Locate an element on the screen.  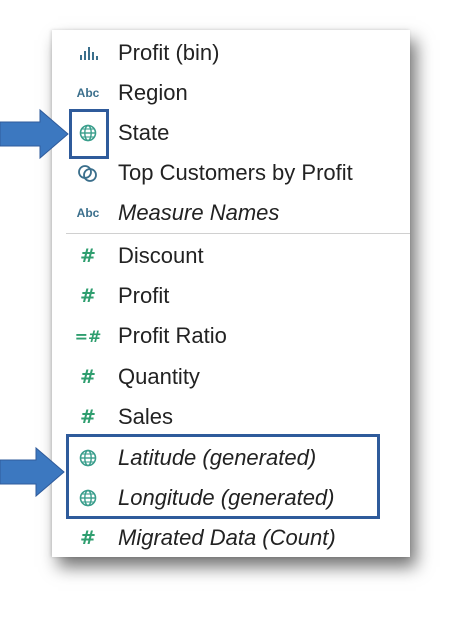
set-icon is located at coordinates (88, 173).